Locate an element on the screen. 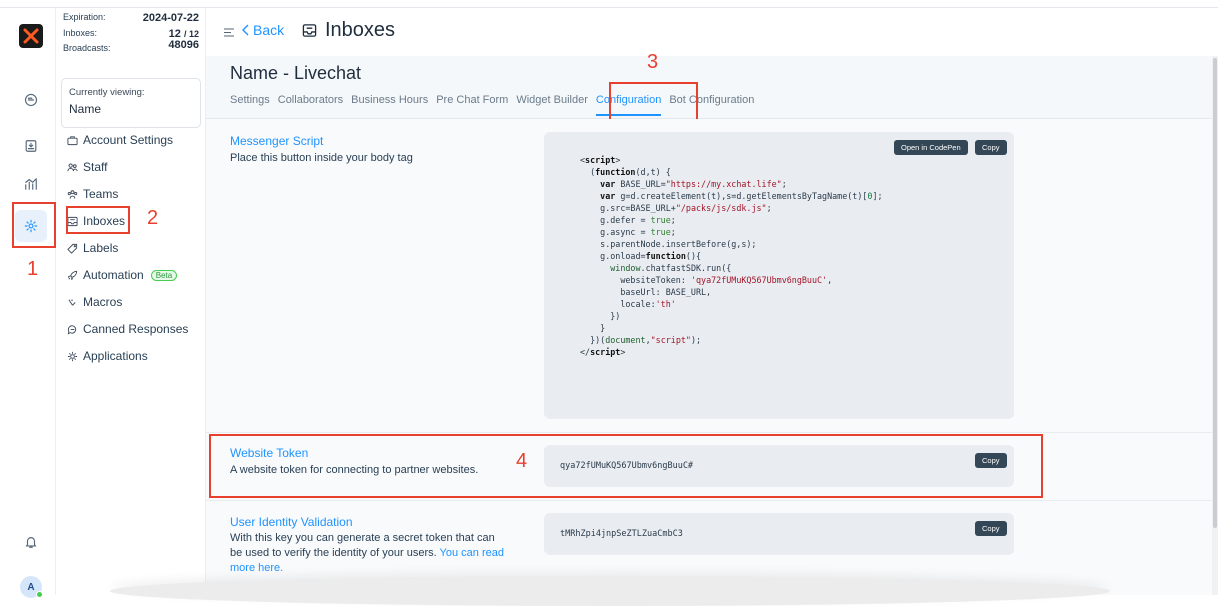 This screenshot has height=606, width=1218. copy-script-button: Copy is located at coordinates (991, 147).